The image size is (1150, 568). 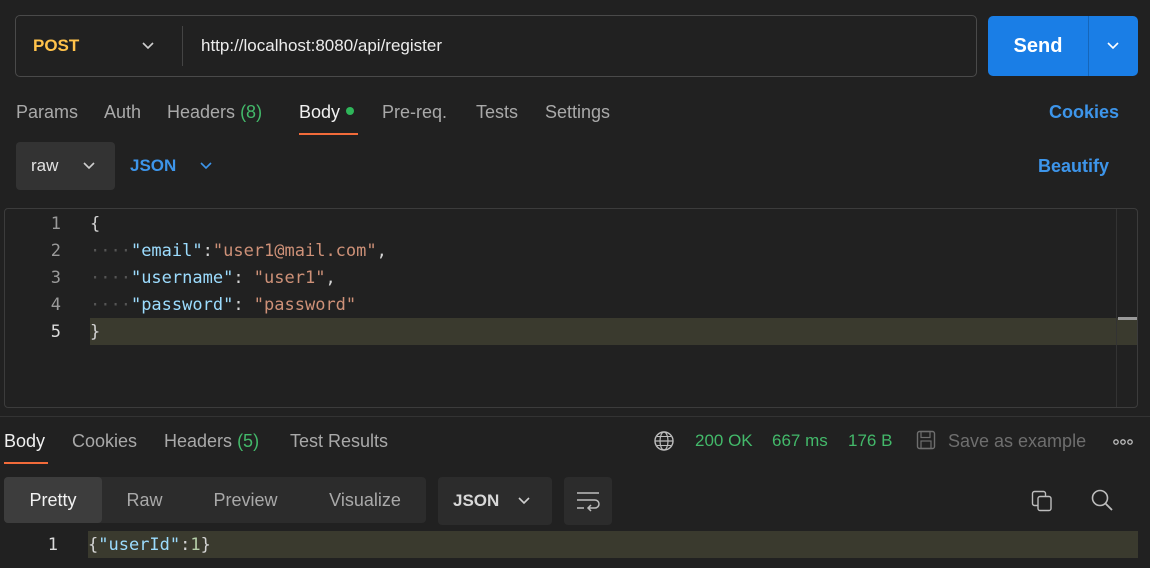 I want to click on response-format-label: JSON, so click(x=476, y=500).